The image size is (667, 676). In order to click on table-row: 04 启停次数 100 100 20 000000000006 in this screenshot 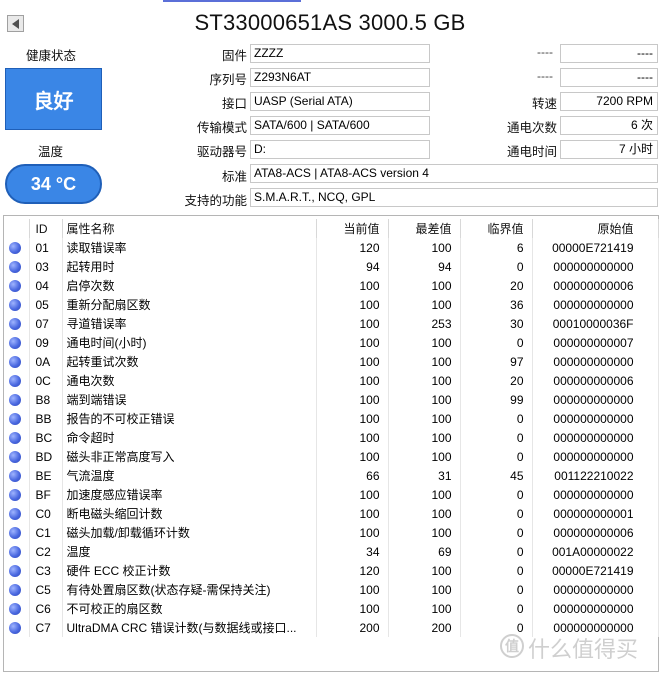, I will do `click(331, 285)`.